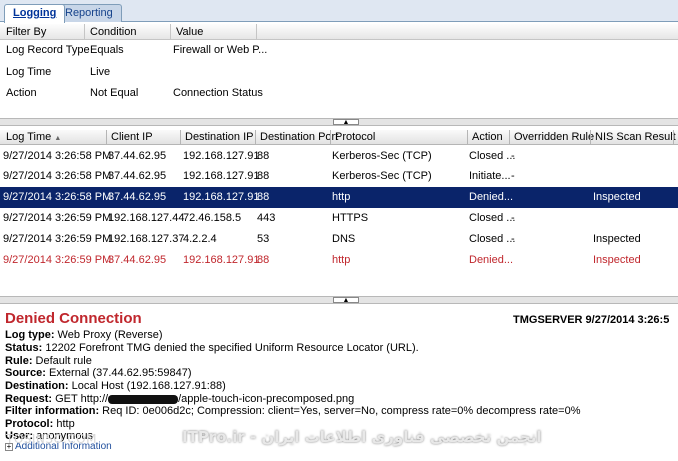 The image size is (678, 461). I want to click on column-destination-port: Destination Port, so click(299, 137).